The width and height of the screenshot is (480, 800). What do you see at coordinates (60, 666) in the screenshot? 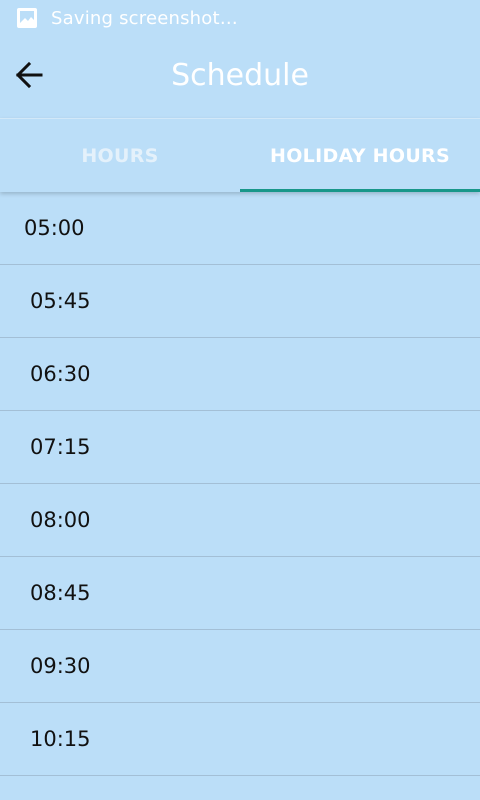
I see `time-label: 09:30` at bounding box center [60, 666].